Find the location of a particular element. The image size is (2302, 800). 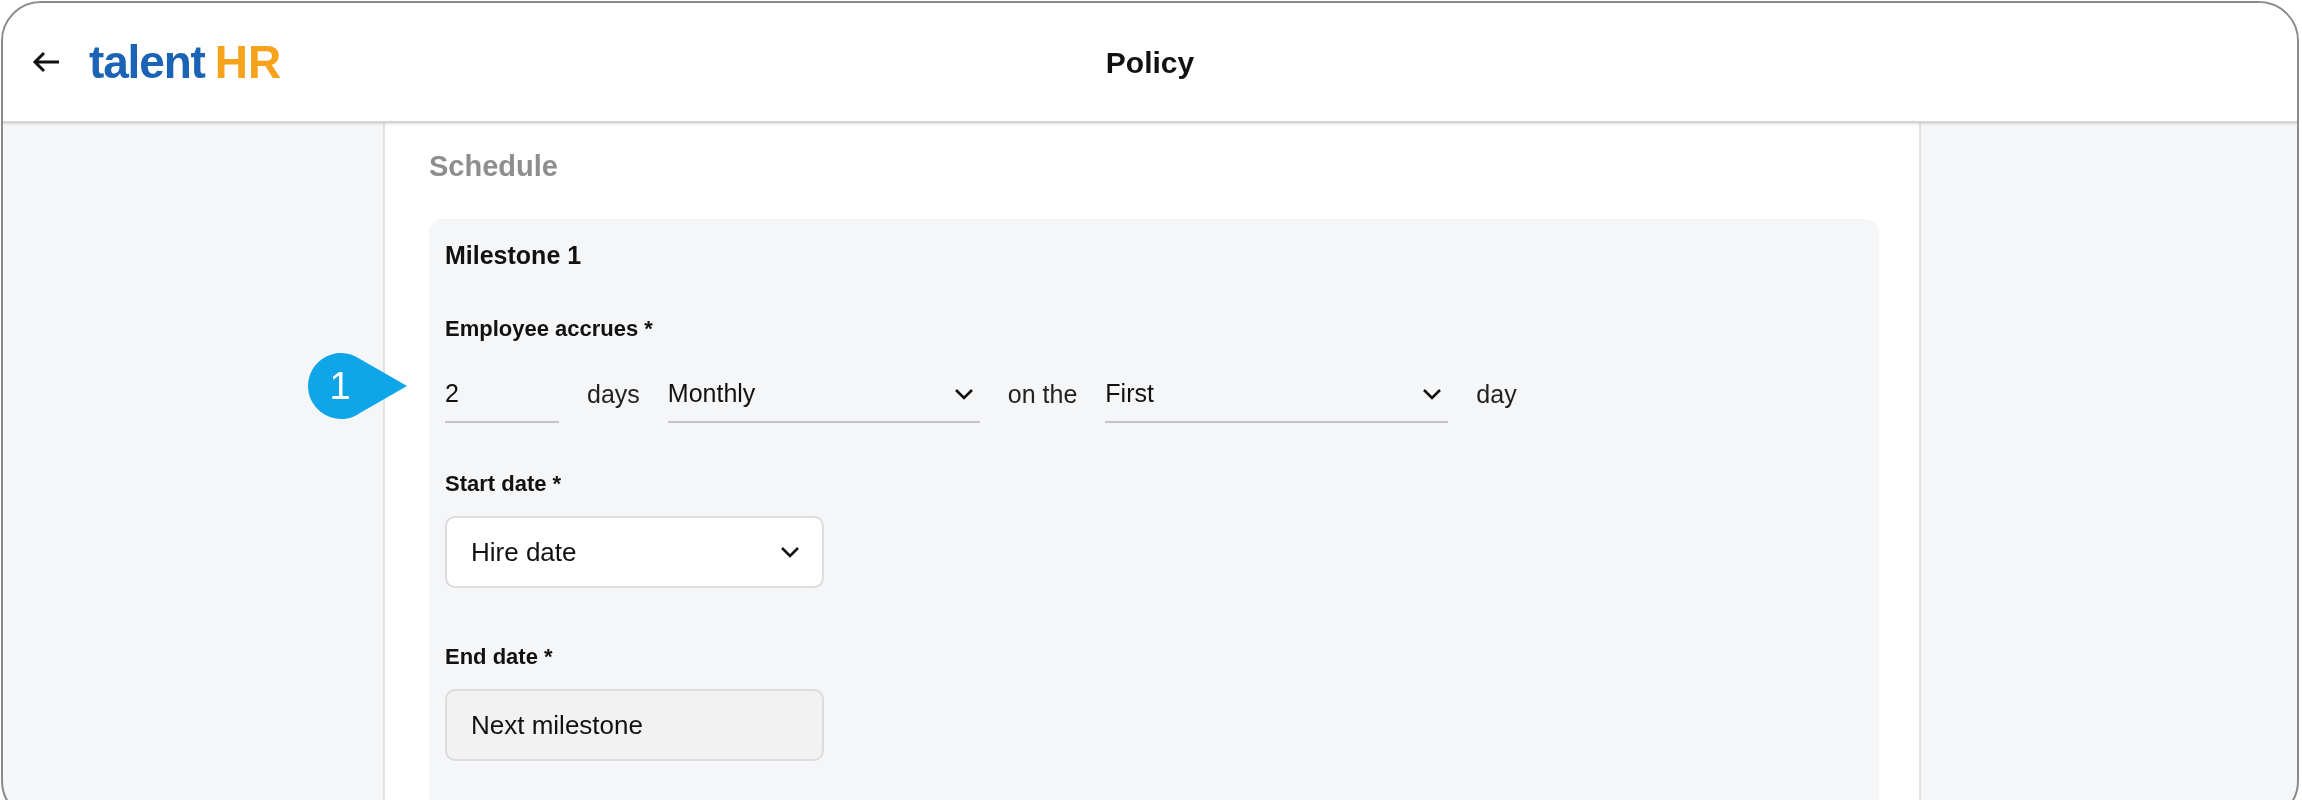

milestone-title: Milestone 1 is located at coordinates (514, 255).